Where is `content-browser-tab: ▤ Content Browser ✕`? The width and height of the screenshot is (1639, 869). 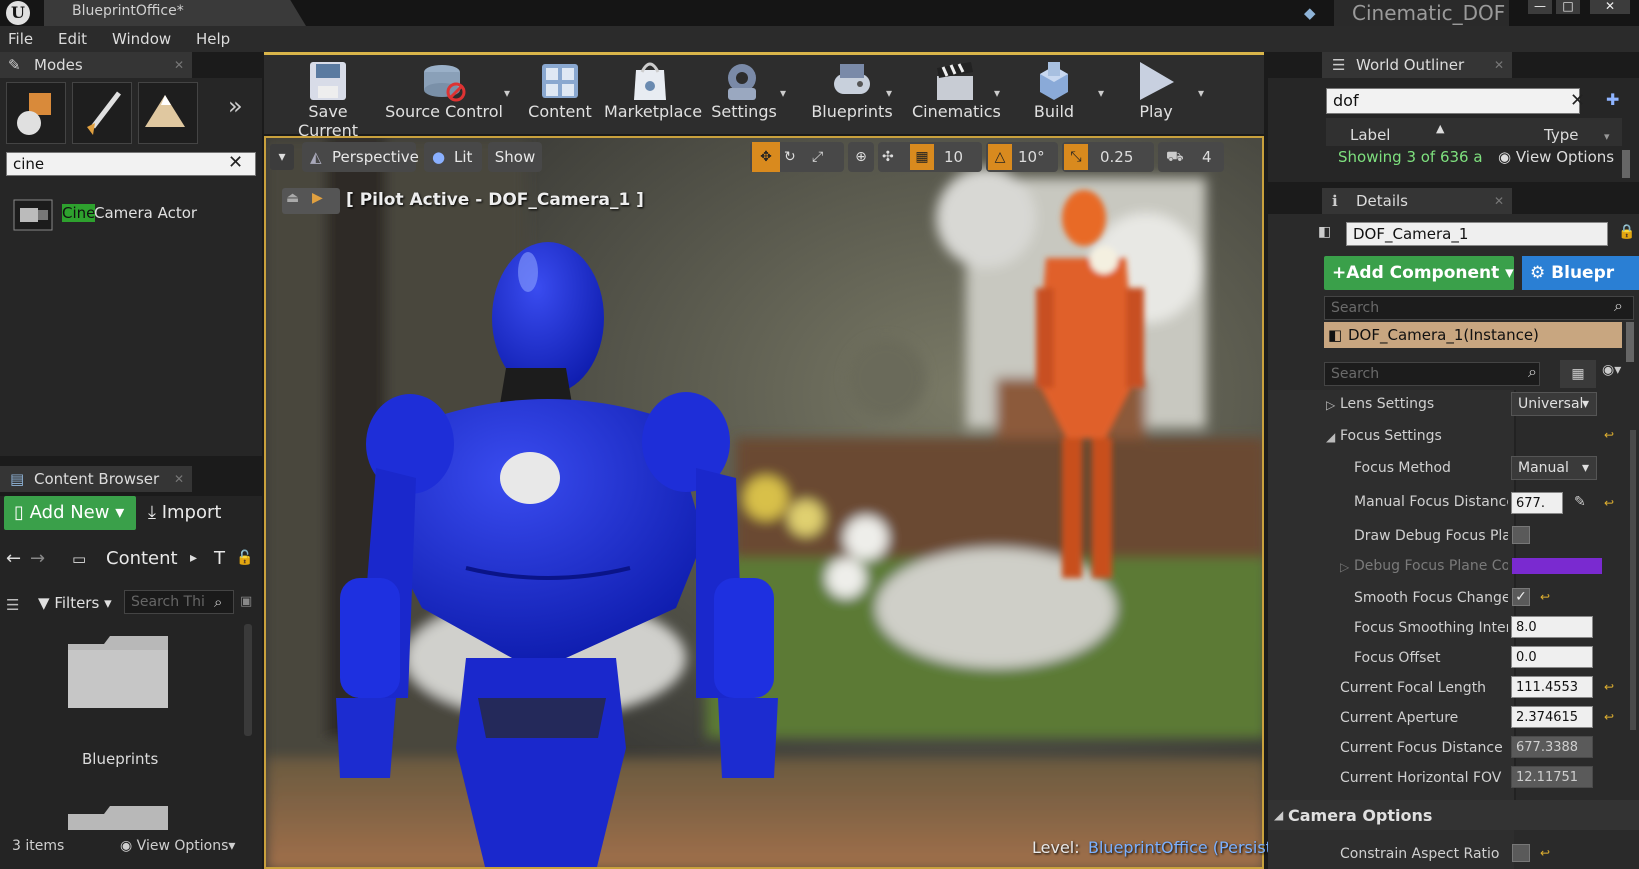 content-browser-tab: ▤ Content Browser ✕ is located at coordinates (96, 479).